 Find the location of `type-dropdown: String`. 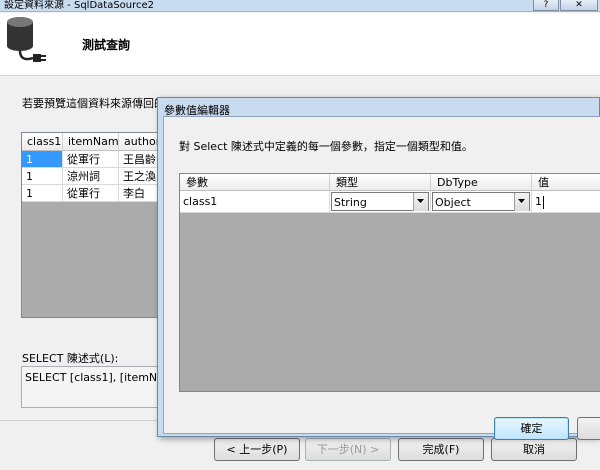

type-dropdown: String is located at coordinates (380, 201).